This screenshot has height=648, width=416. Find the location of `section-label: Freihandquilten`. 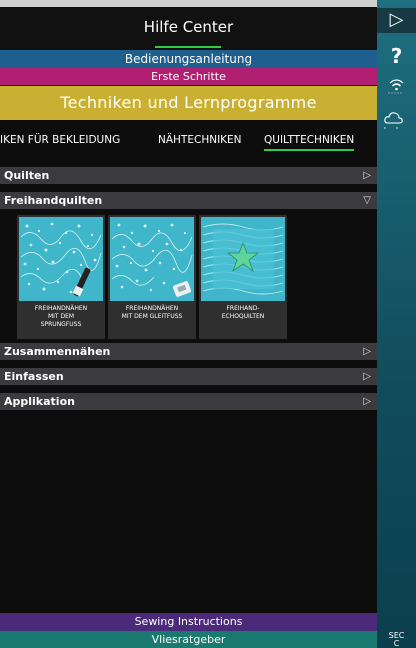

section-label: Freihandquilten is located at coordinates (53, 200).